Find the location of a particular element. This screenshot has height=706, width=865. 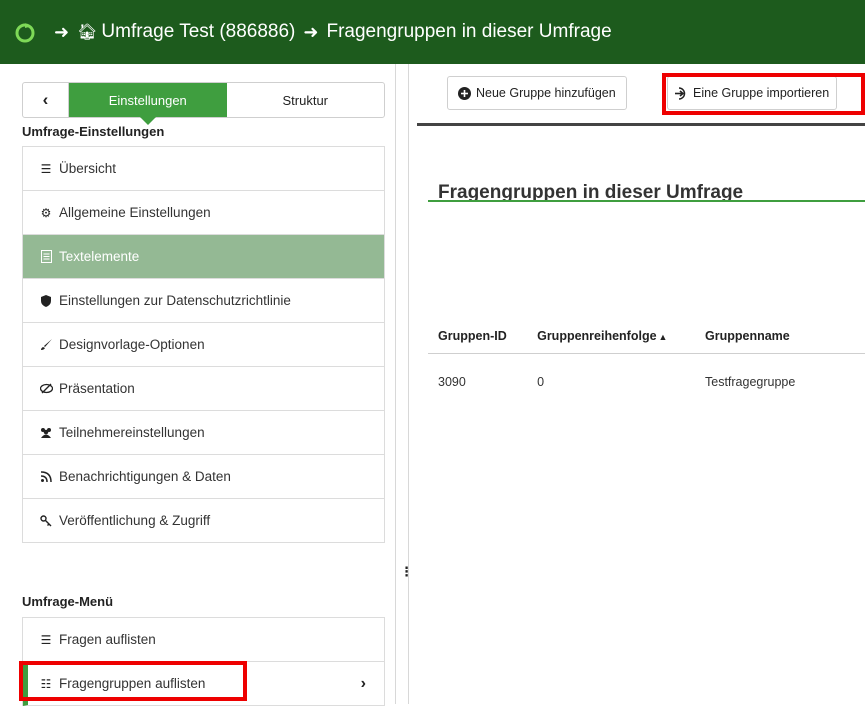

add-group-label: Neue Gruppe hinzufügen is located at coordinates (546, 93).